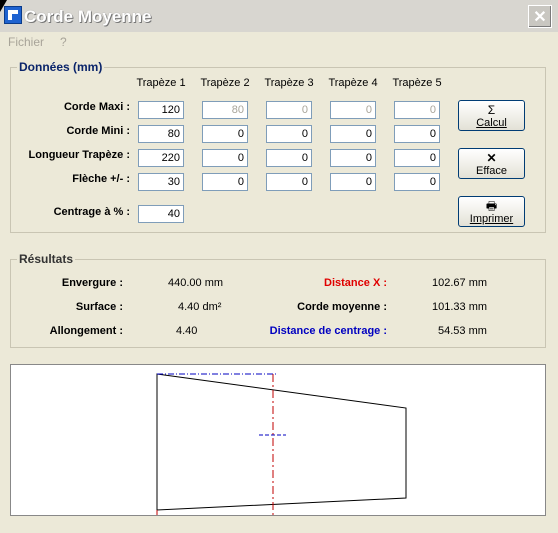 Image resolution: width=558 pixels, height=533 pixels. I want to click on label-fleche: Flèche +/- :, so click(101, 179).